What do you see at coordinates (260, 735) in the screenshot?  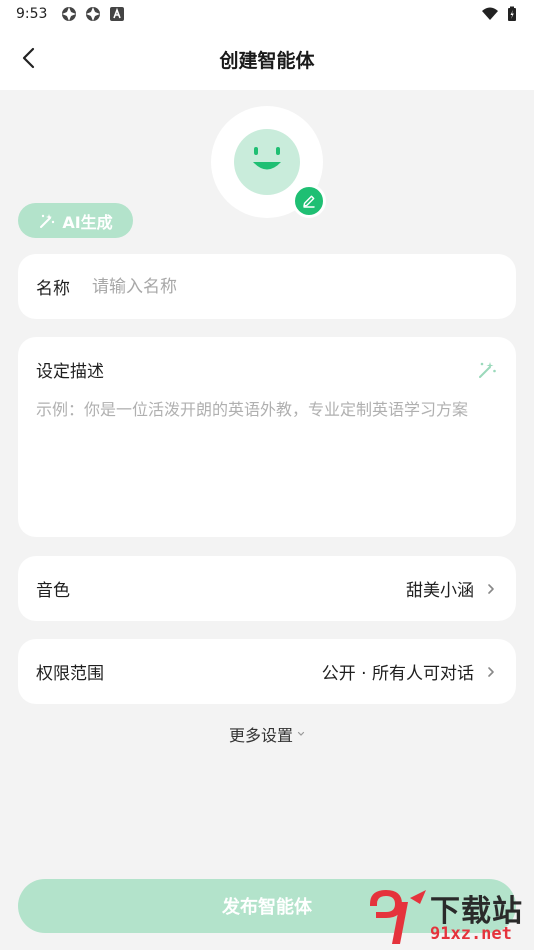 I see `more-settings-label: 更多设置` at bounding box center [260, 735].